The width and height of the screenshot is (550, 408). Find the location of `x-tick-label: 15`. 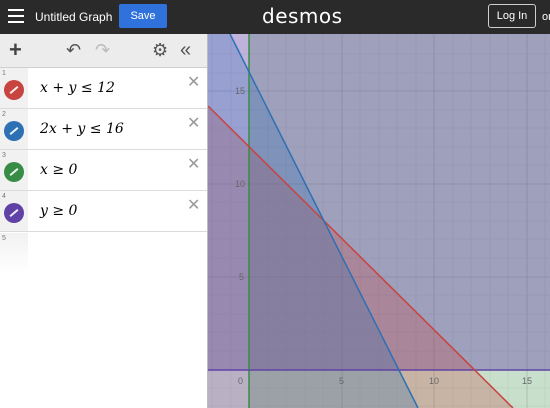

x-tick-label: 15 is located at coordinates (527, 381).